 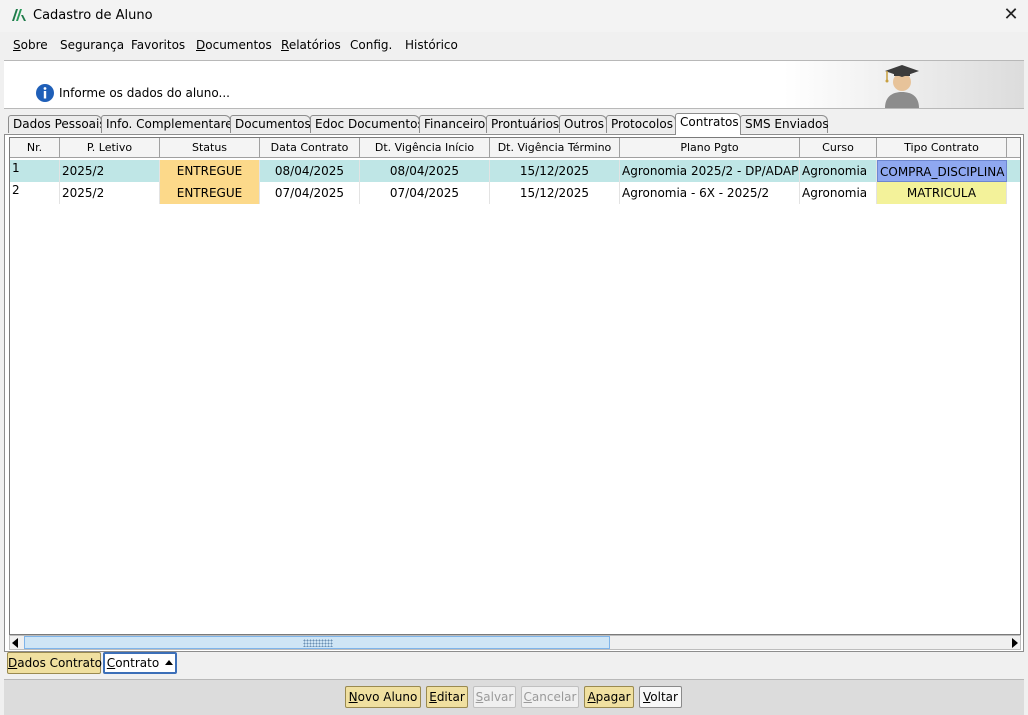 I want to click on info-icon, so click(x=45, y=93).